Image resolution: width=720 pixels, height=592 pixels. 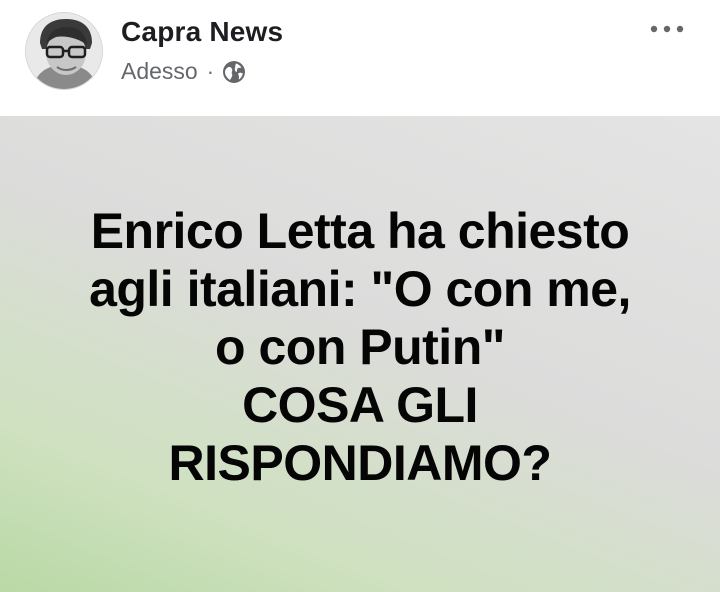 What do you see at coordinates (360, 405) in the screenshot?
I see `post-text-line: COSA GLI` at bounding box center [360, 405].